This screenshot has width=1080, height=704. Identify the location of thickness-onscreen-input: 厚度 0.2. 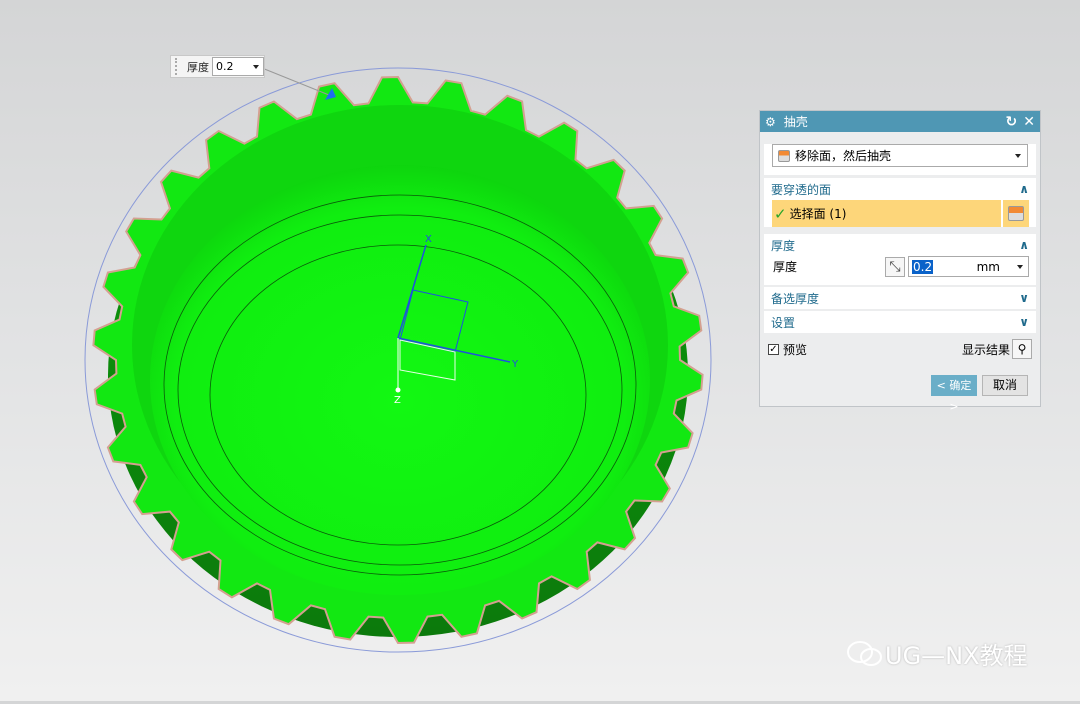
(217, 66).